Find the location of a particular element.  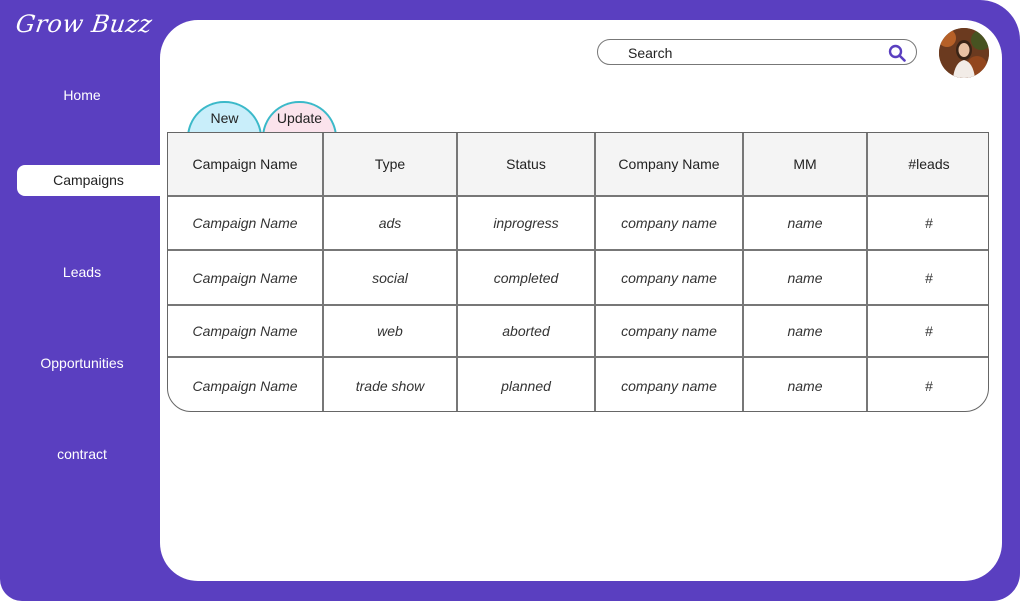

nav-item-contract: contract is located at coordinates (82, 454).